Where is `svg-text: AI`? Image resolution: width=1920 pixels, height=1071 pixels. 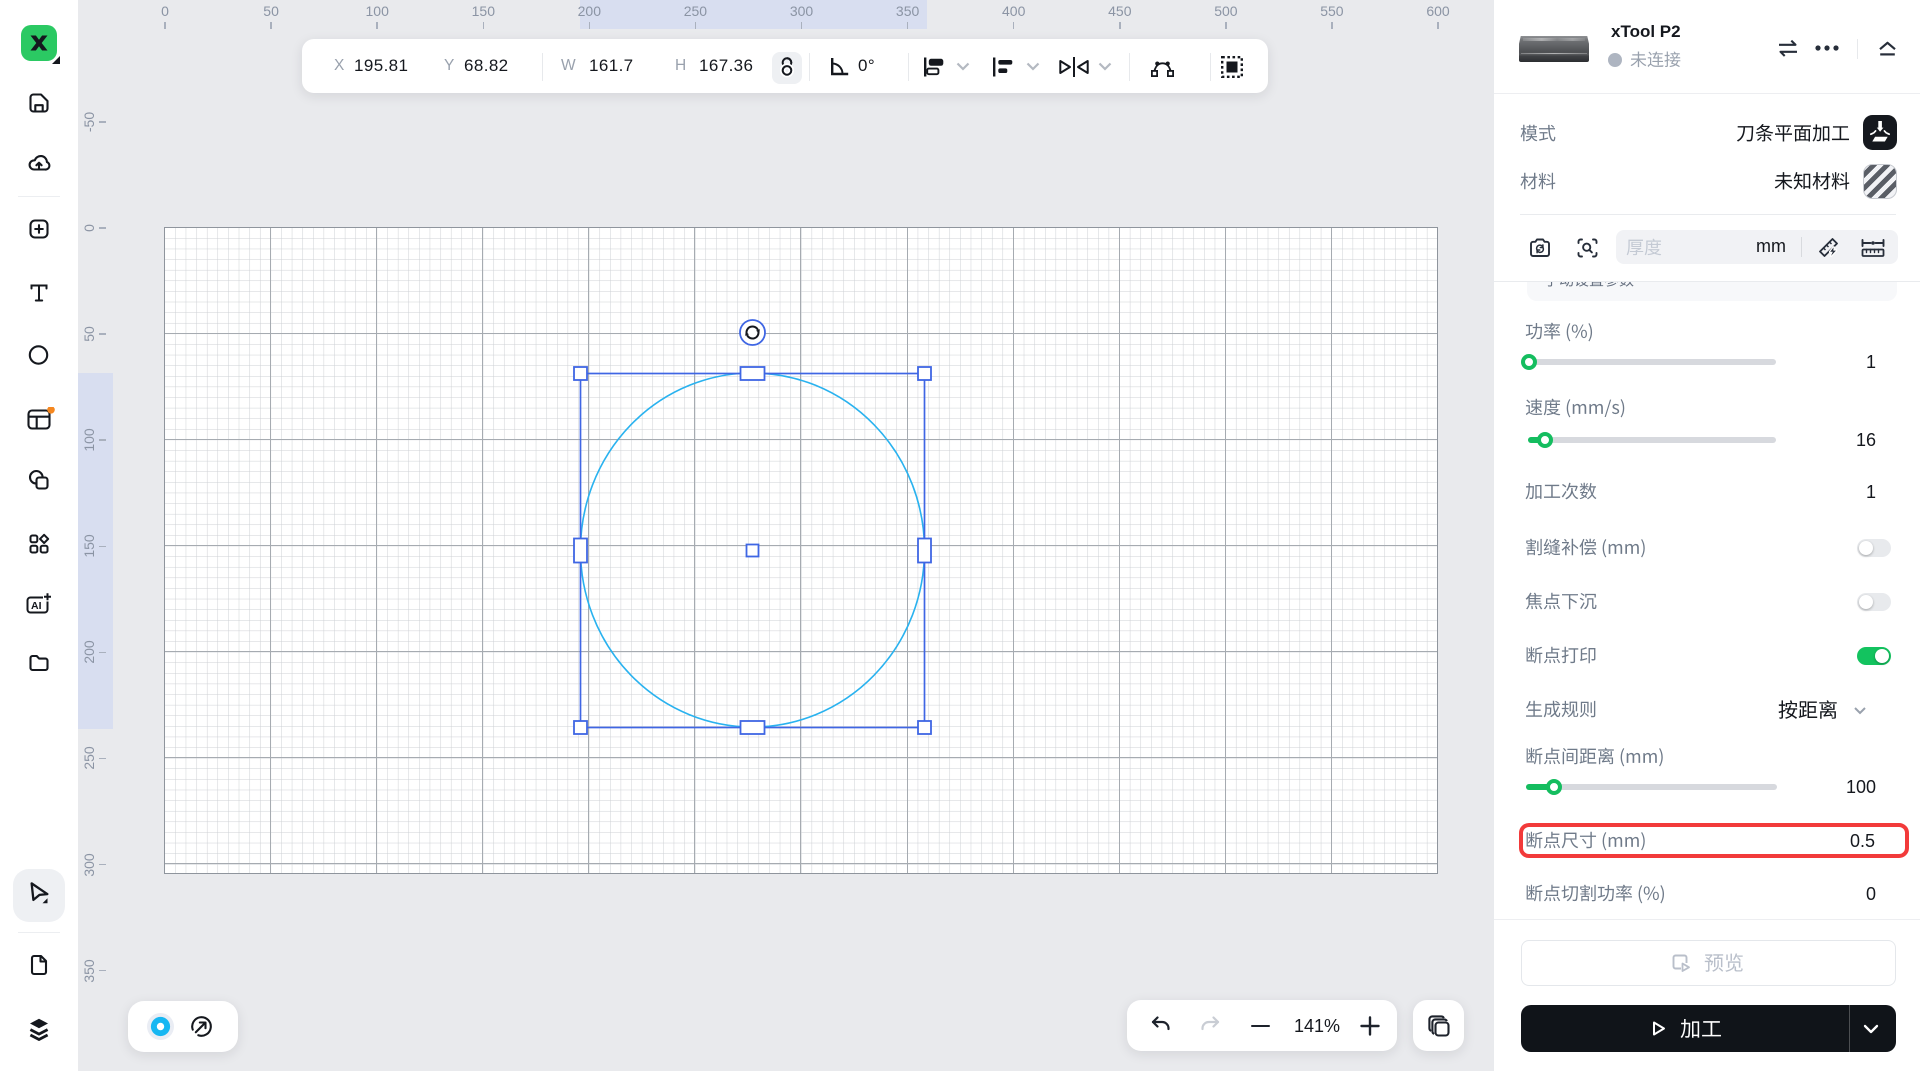 svg-text: AI is located at coordinates (36, 606).